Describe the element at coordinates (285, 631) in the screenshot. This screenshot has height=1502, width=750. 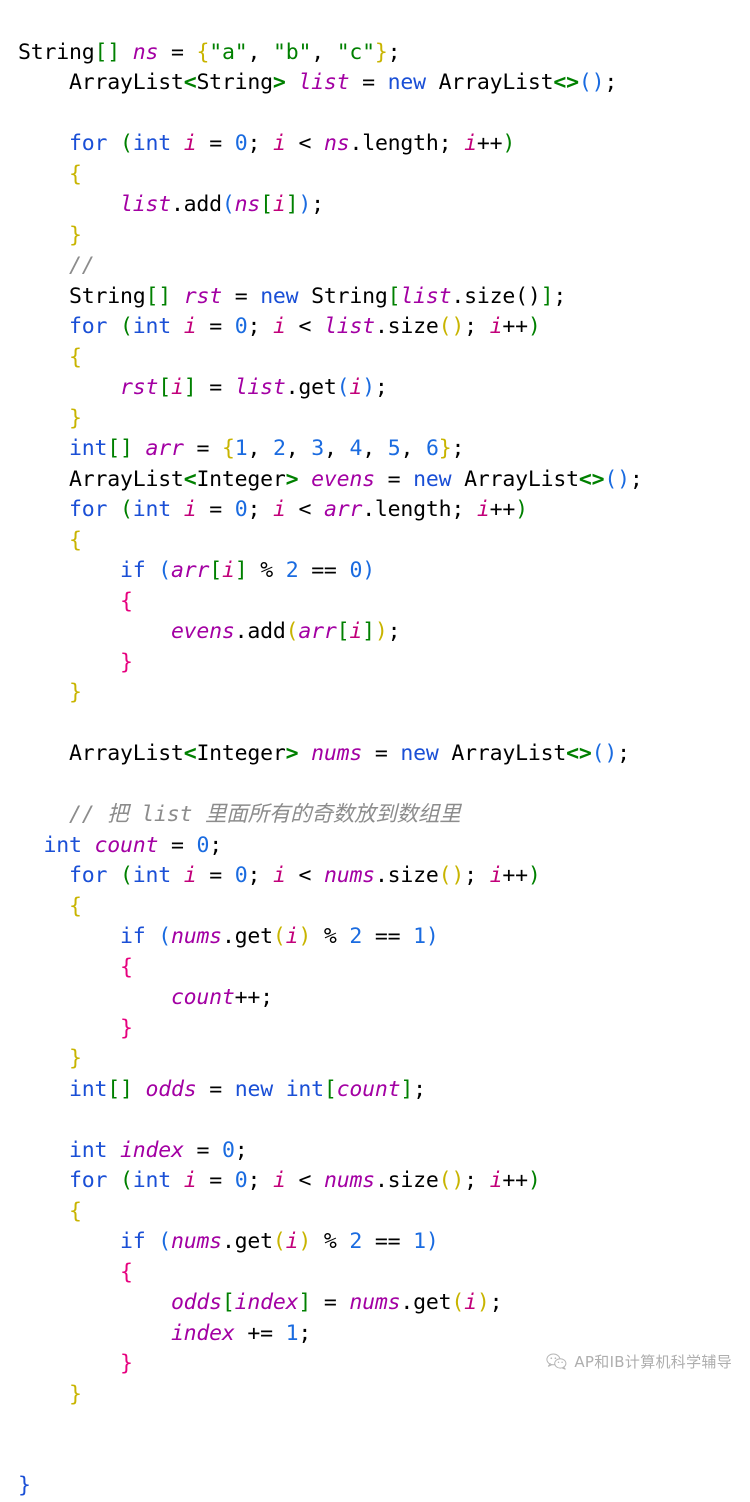
I see `code-line: evens.add(arr[i]);` at that location.